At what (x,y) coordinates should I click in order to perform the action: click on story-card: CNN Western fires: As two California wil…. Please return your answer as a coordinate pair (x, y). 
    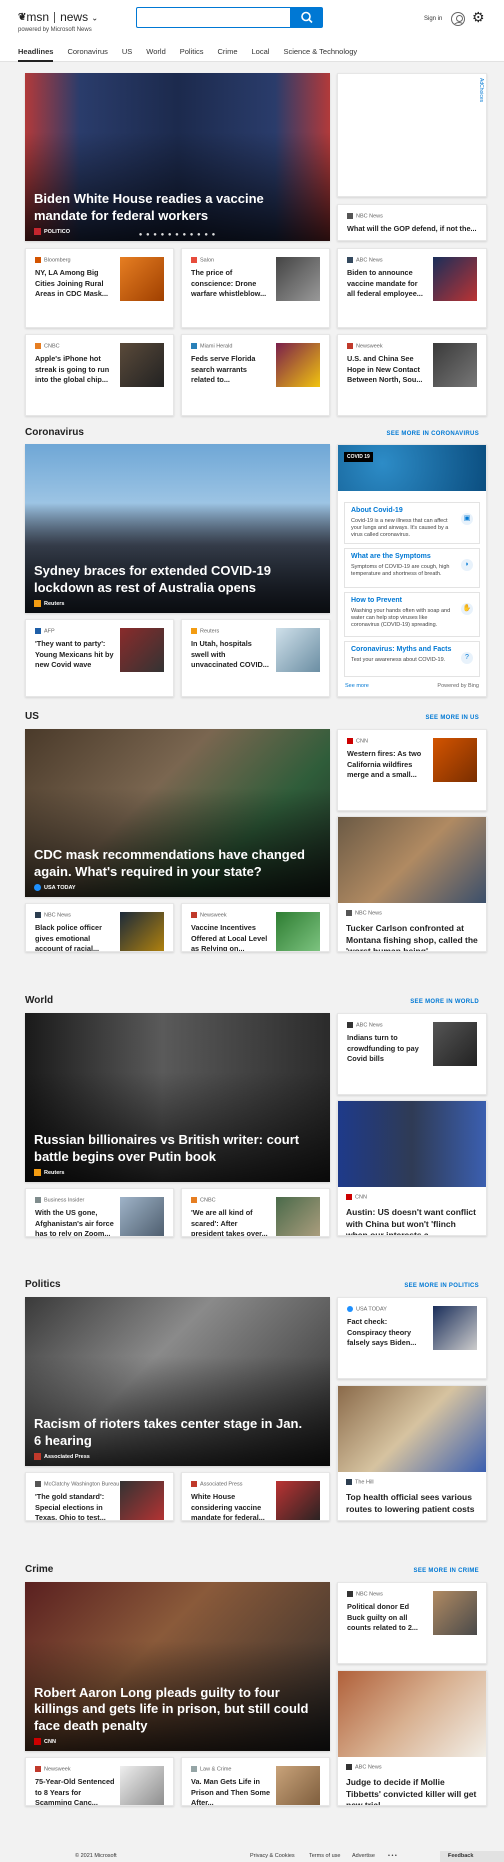
    Looking at the image, I should click on (412, 770).